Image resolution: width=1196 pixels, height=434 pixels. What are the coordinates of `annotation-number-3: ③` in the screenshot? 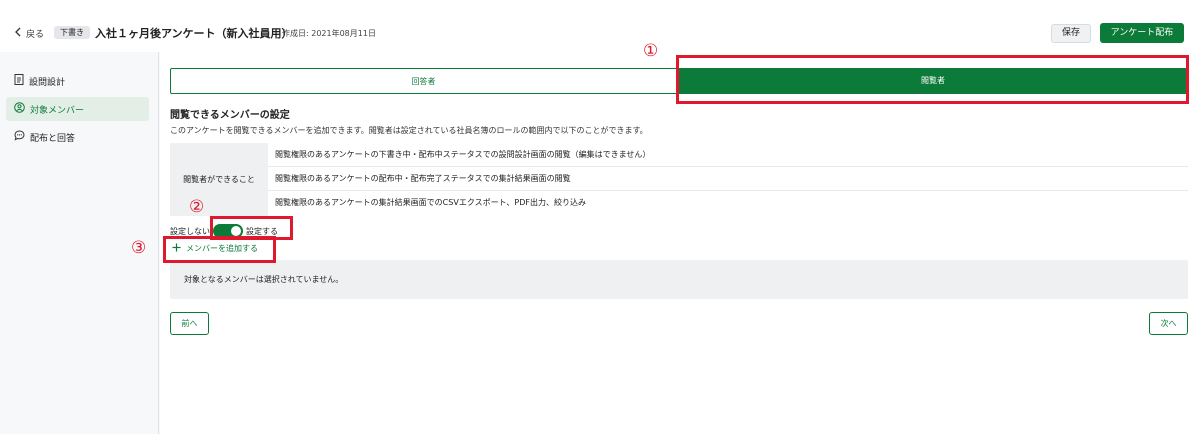 It's located at (139, 248).